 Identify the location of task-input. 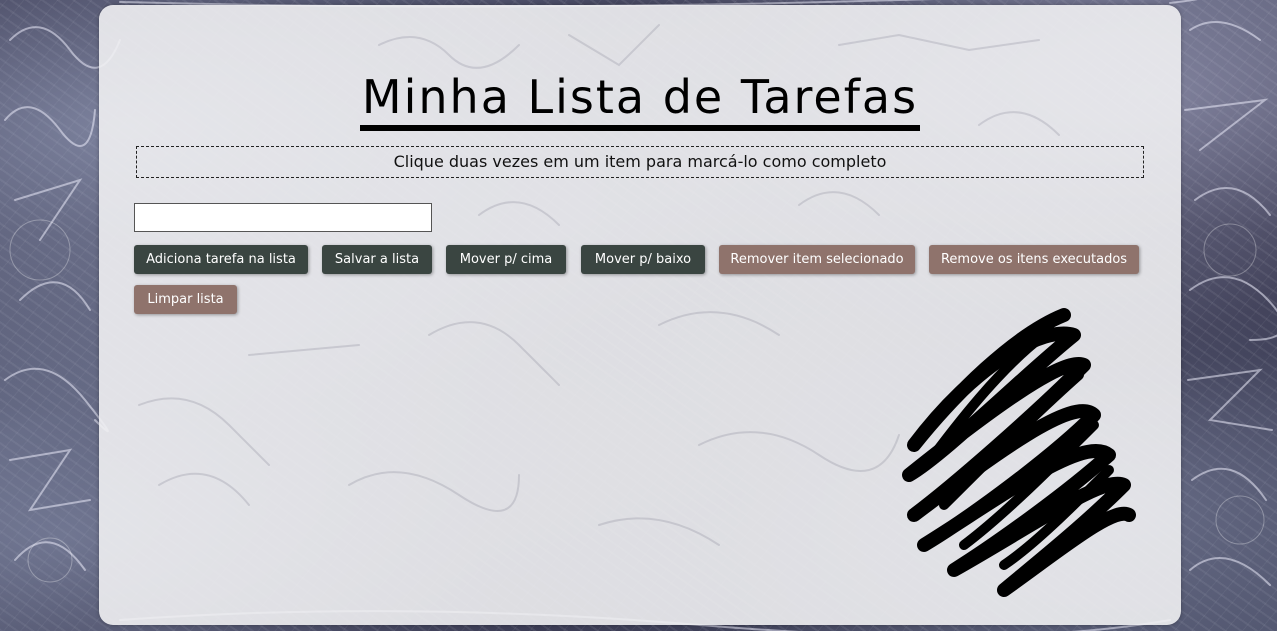
(283, 217).